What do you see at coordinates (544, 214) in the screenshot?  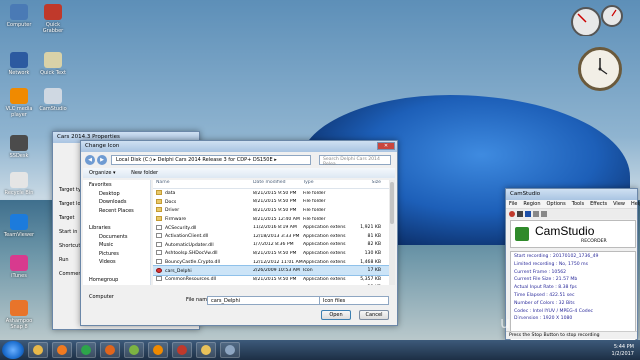 I see `options-icon` at bounding box center [544, 214].